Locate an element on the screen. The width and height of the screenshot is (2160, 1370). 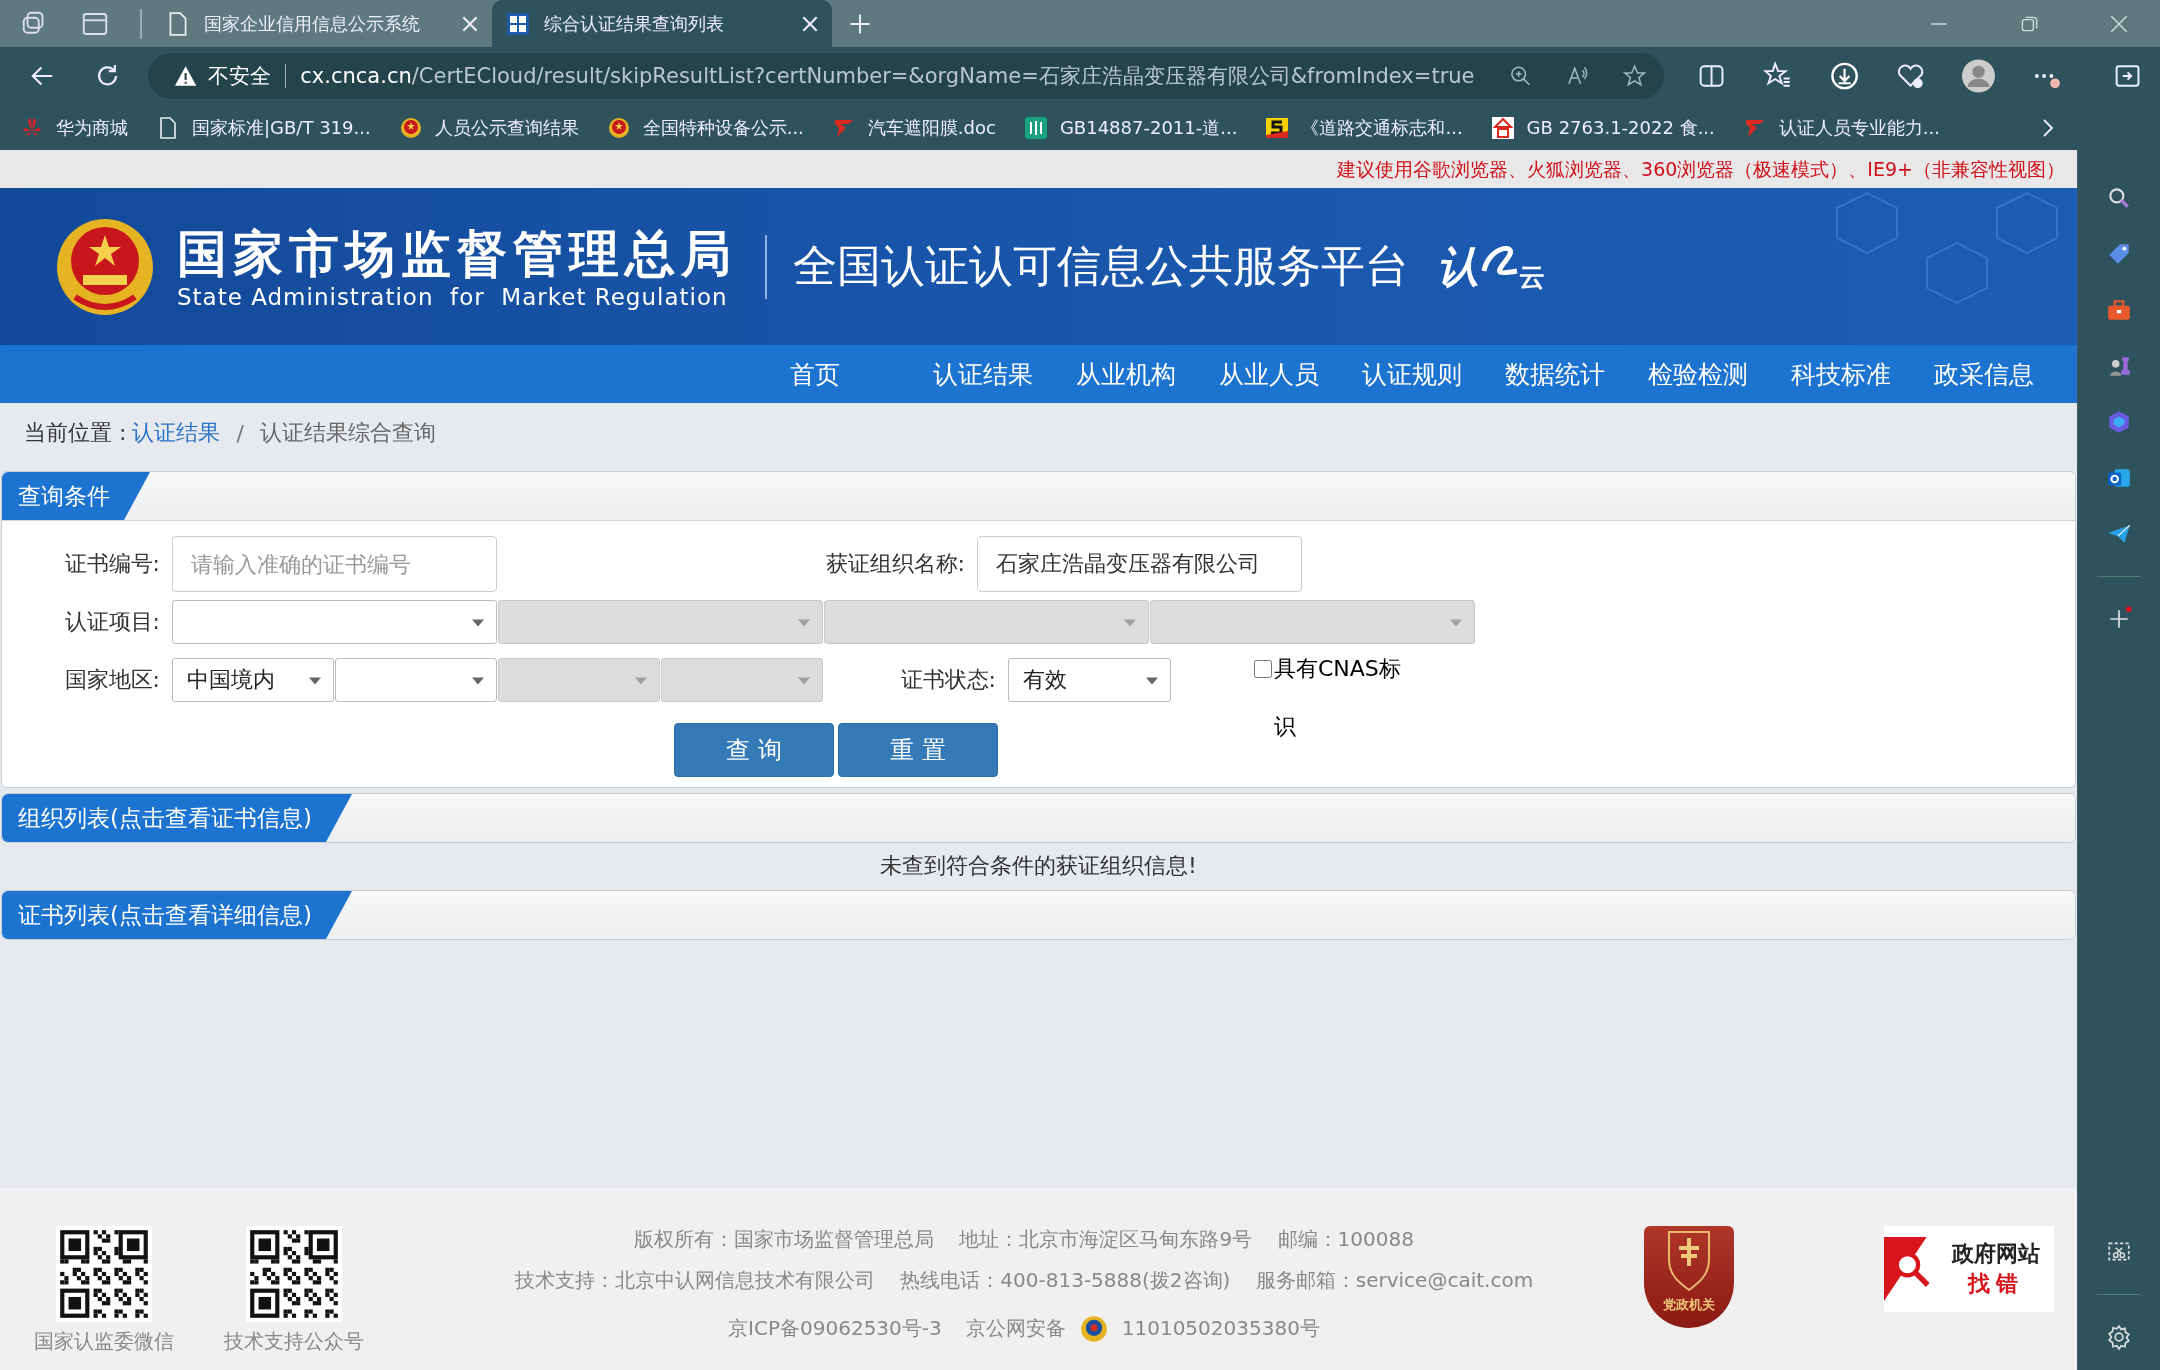
checkbox-label: 具有CNAS标识 is located at coordinates (1338, 698).